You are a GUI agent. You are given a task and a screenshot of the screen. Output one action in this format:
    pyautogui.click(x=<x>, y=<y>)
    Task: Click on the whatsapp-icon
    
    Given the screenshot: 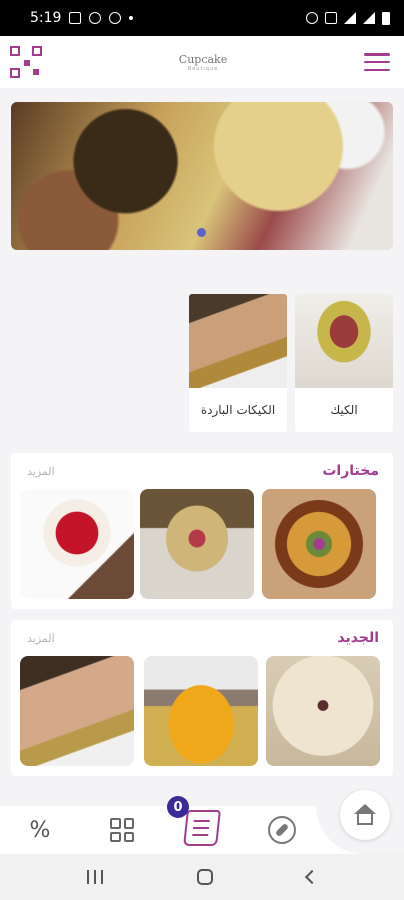 What is the action you would take?
    pyautogui.click(x=95, y=18)
    